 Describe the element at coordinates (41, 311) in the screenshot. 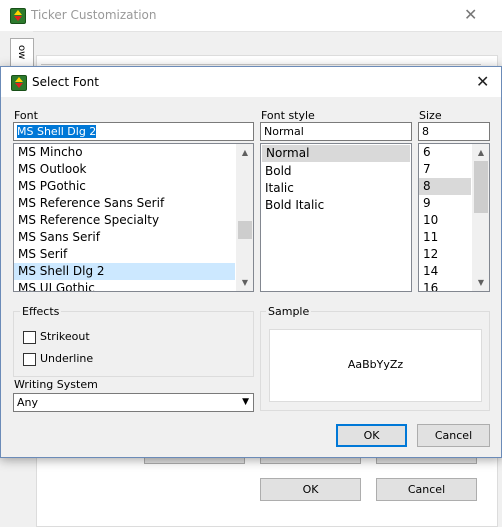

I see `effects-label: Effects` at that location.